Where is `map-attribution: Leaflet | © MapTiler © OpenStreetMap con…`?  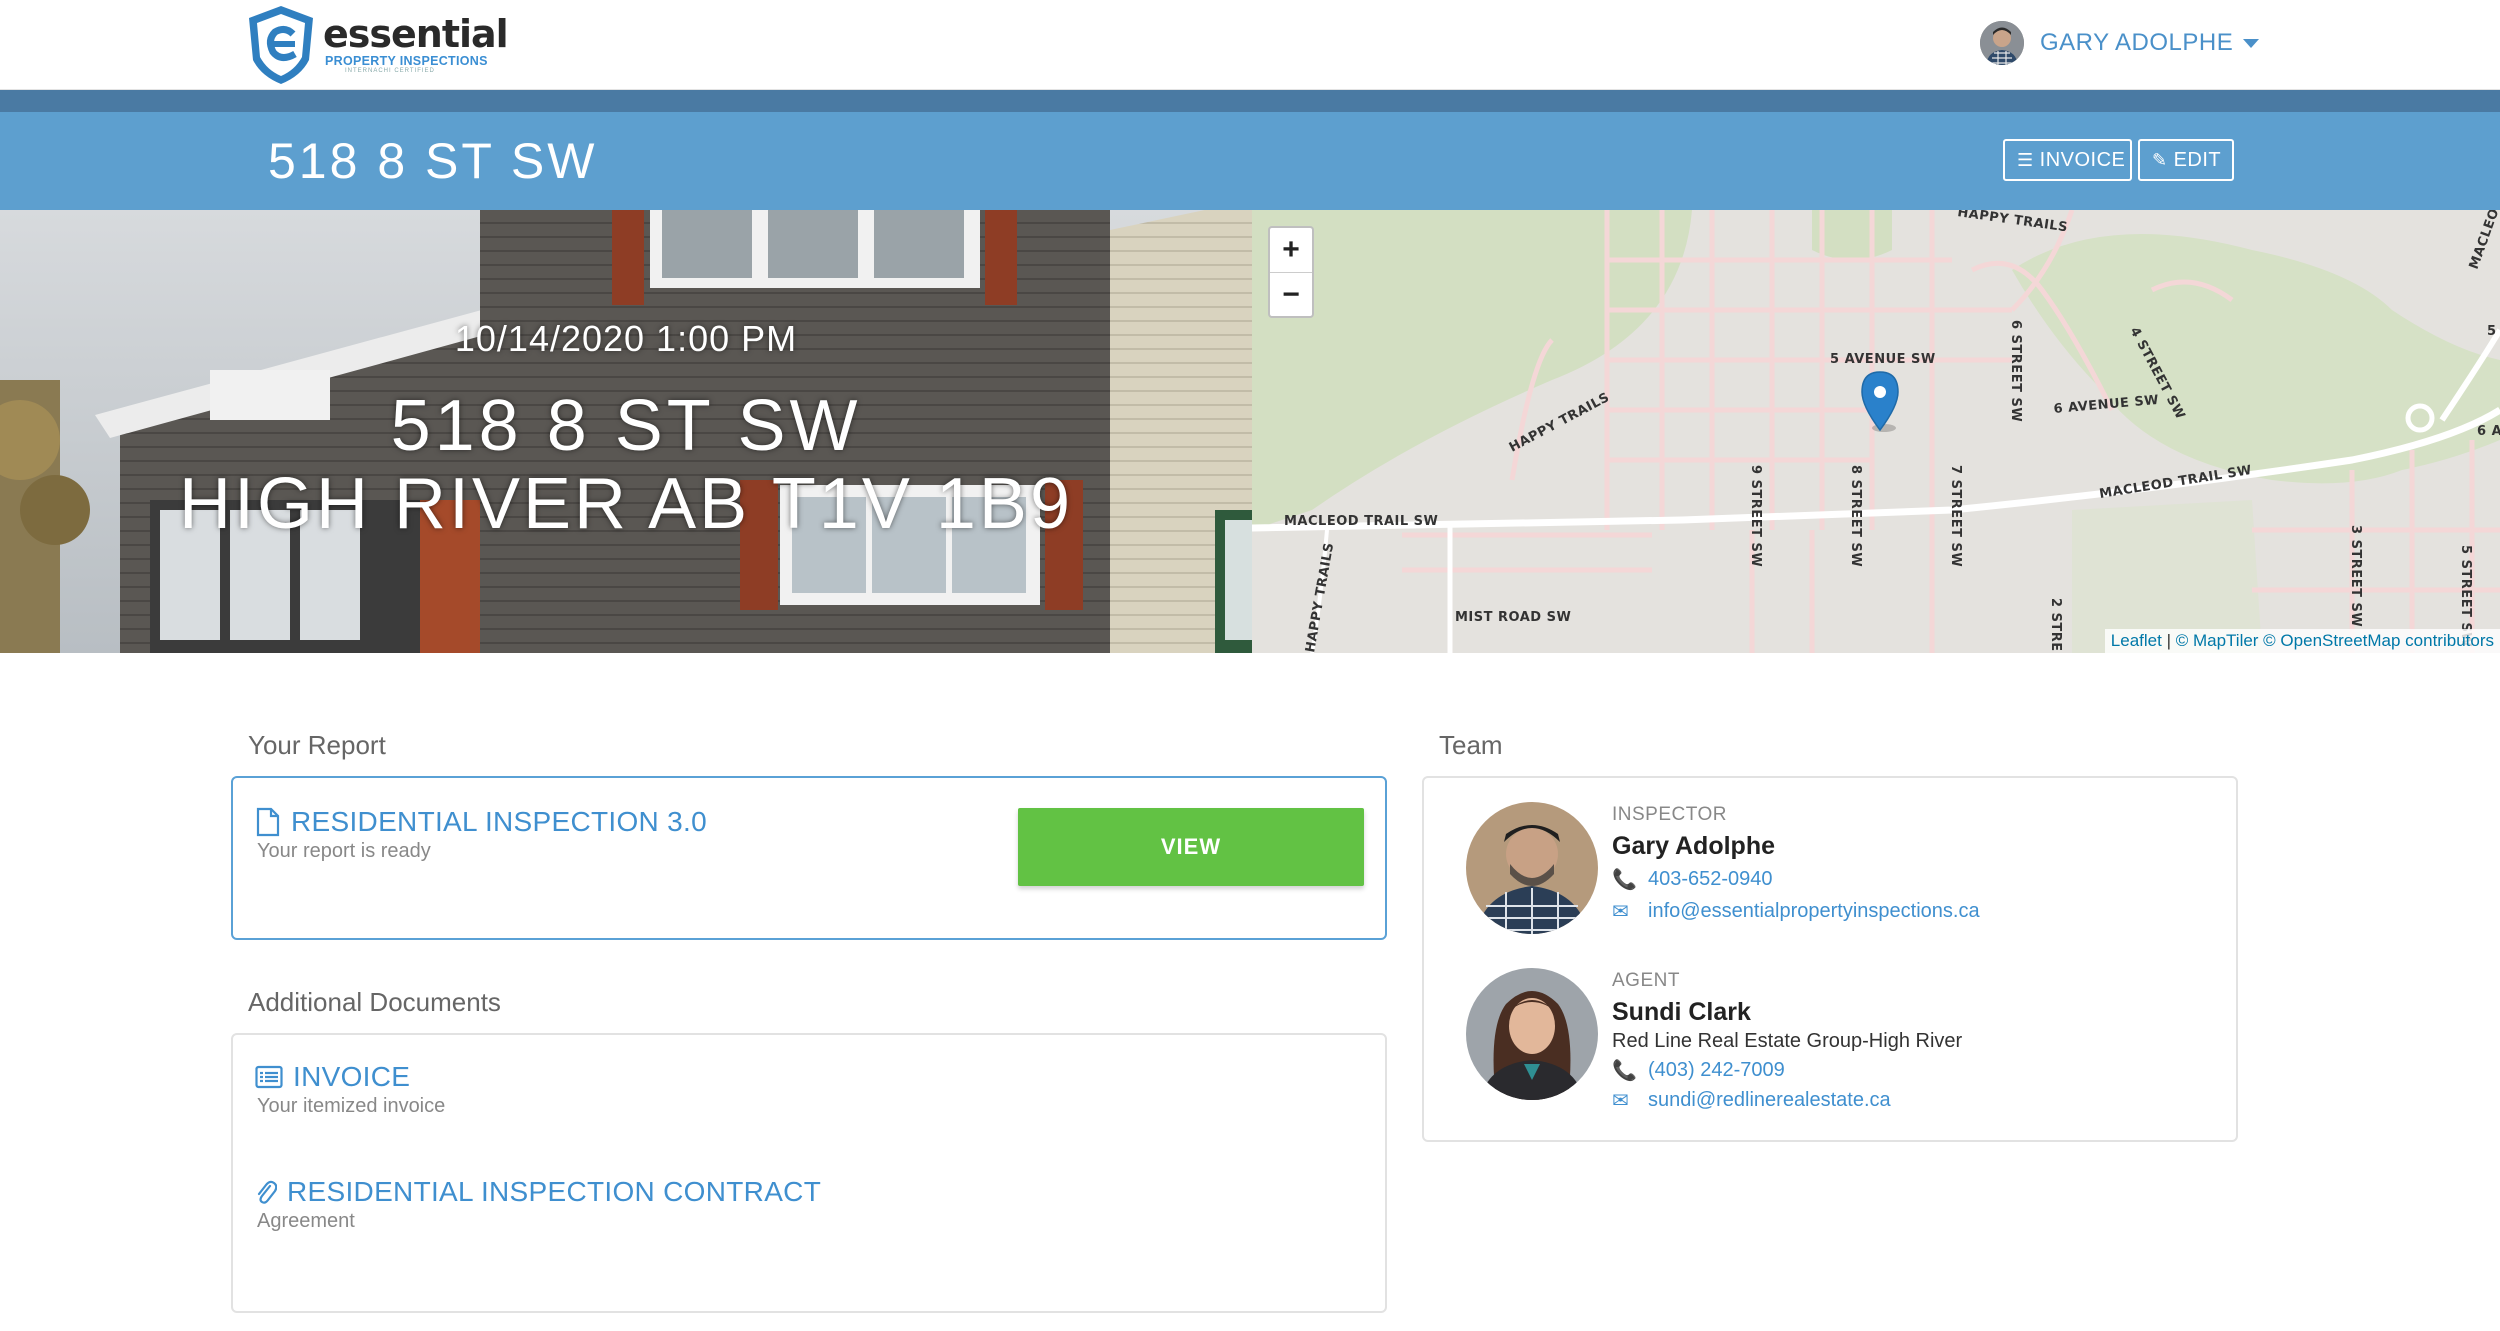
map-attribution: Leaflet | © MapTiler © OpenStreetMap con… is located at coordinates (2302, 641).